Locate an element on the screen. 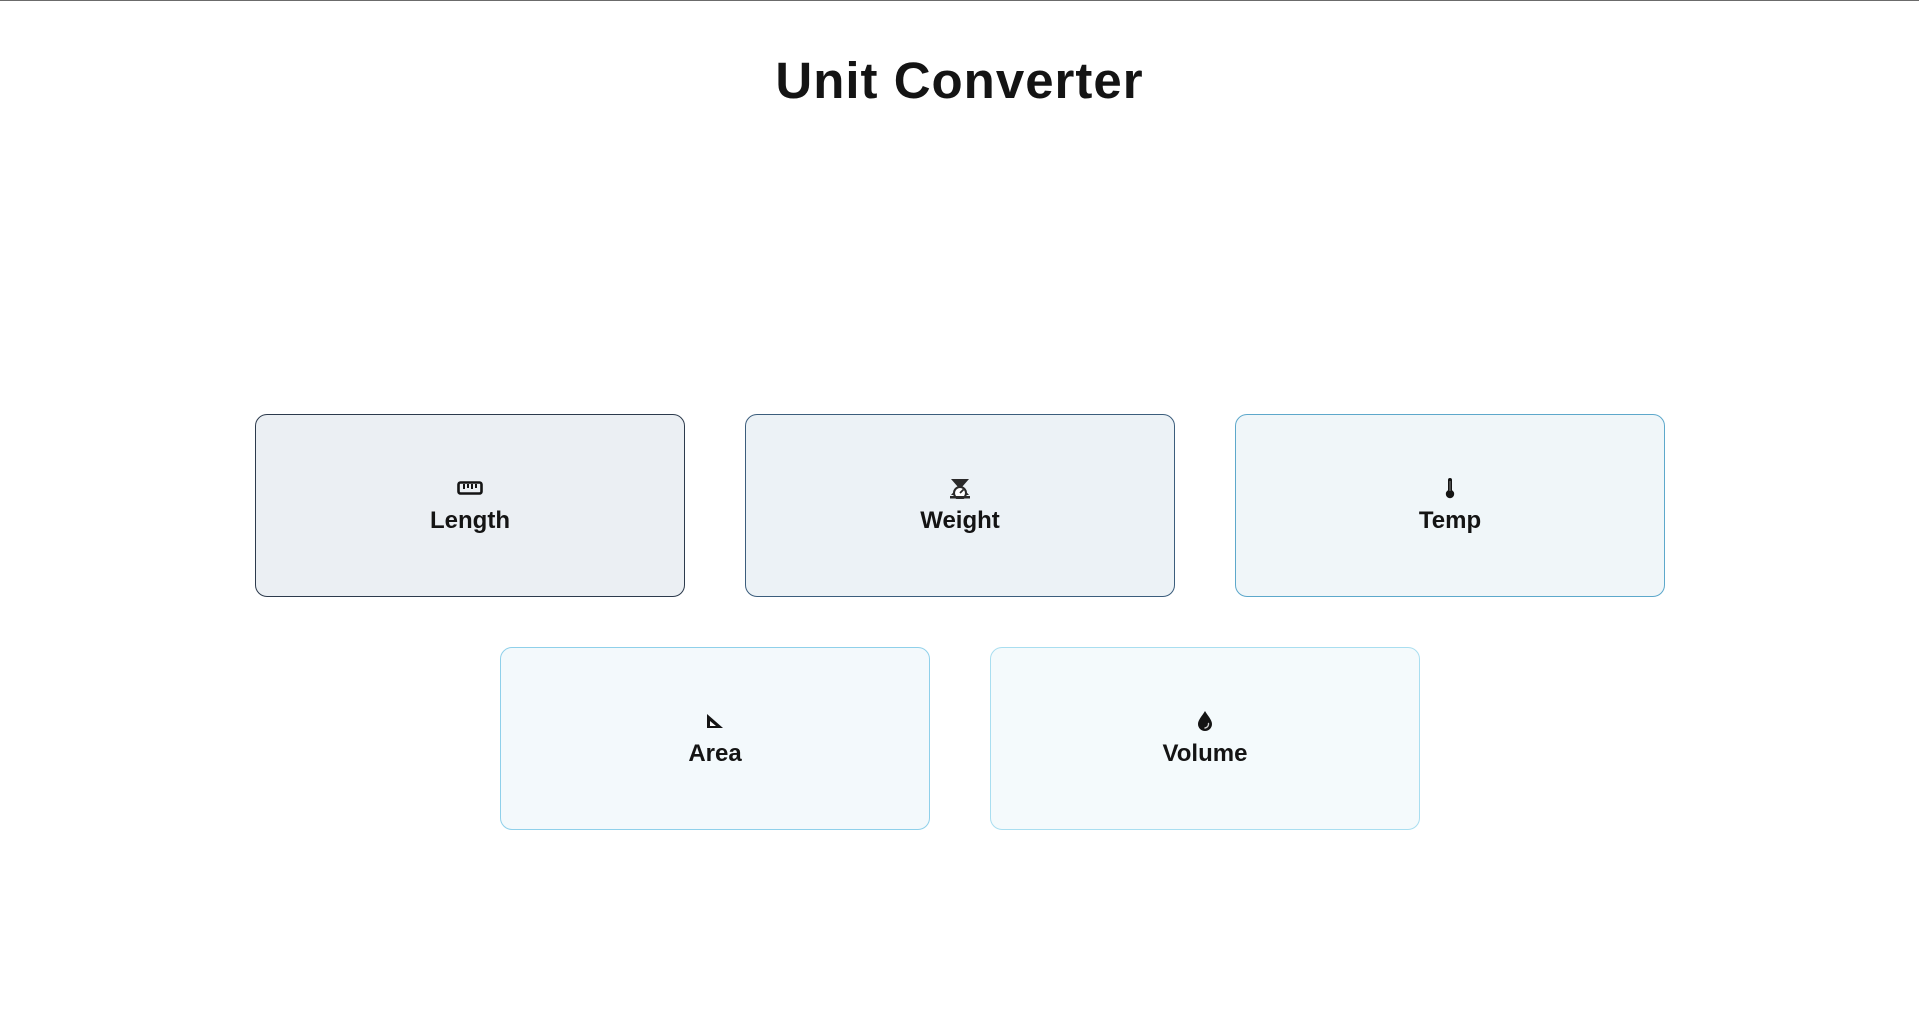  category-card-temp: Temp is located at coordinates (1450, 505).